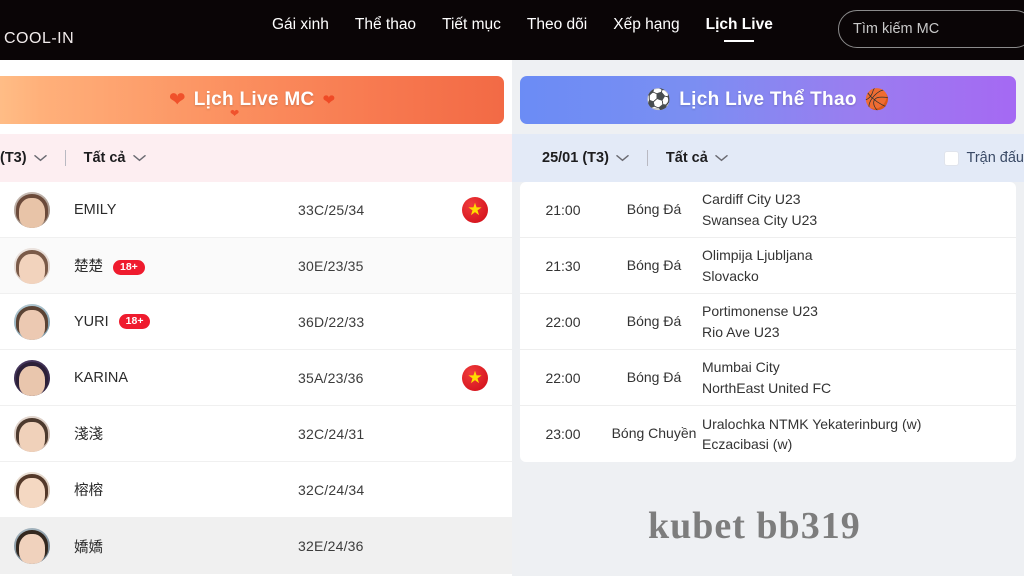 The image size is (1024, 576). I want to click on mc-stats: 32E/24/36, so click(331, 546).